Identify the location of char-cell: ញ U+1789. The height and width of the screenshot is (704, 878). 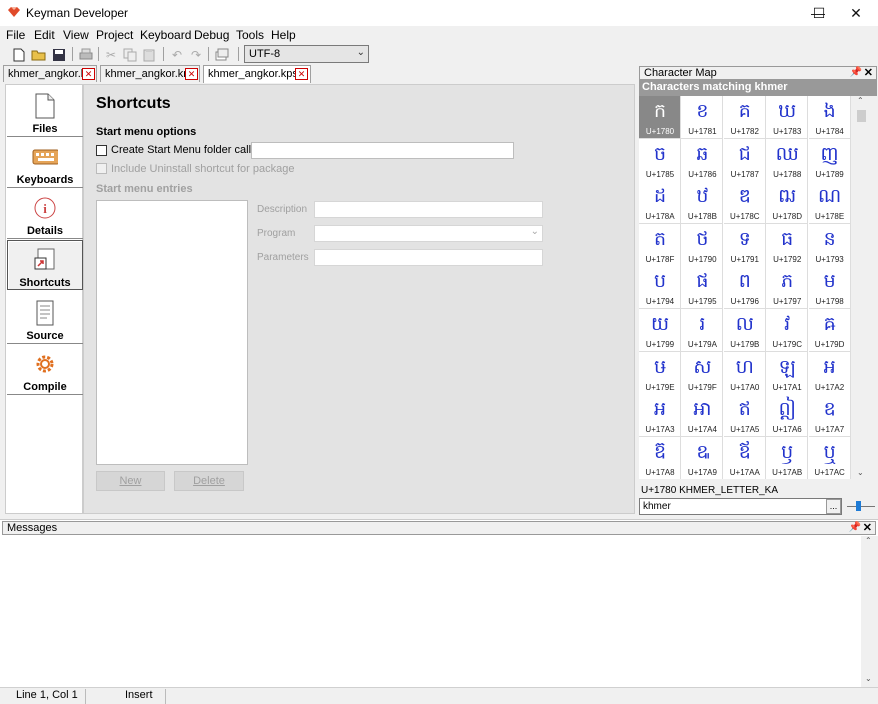
(829, 160).